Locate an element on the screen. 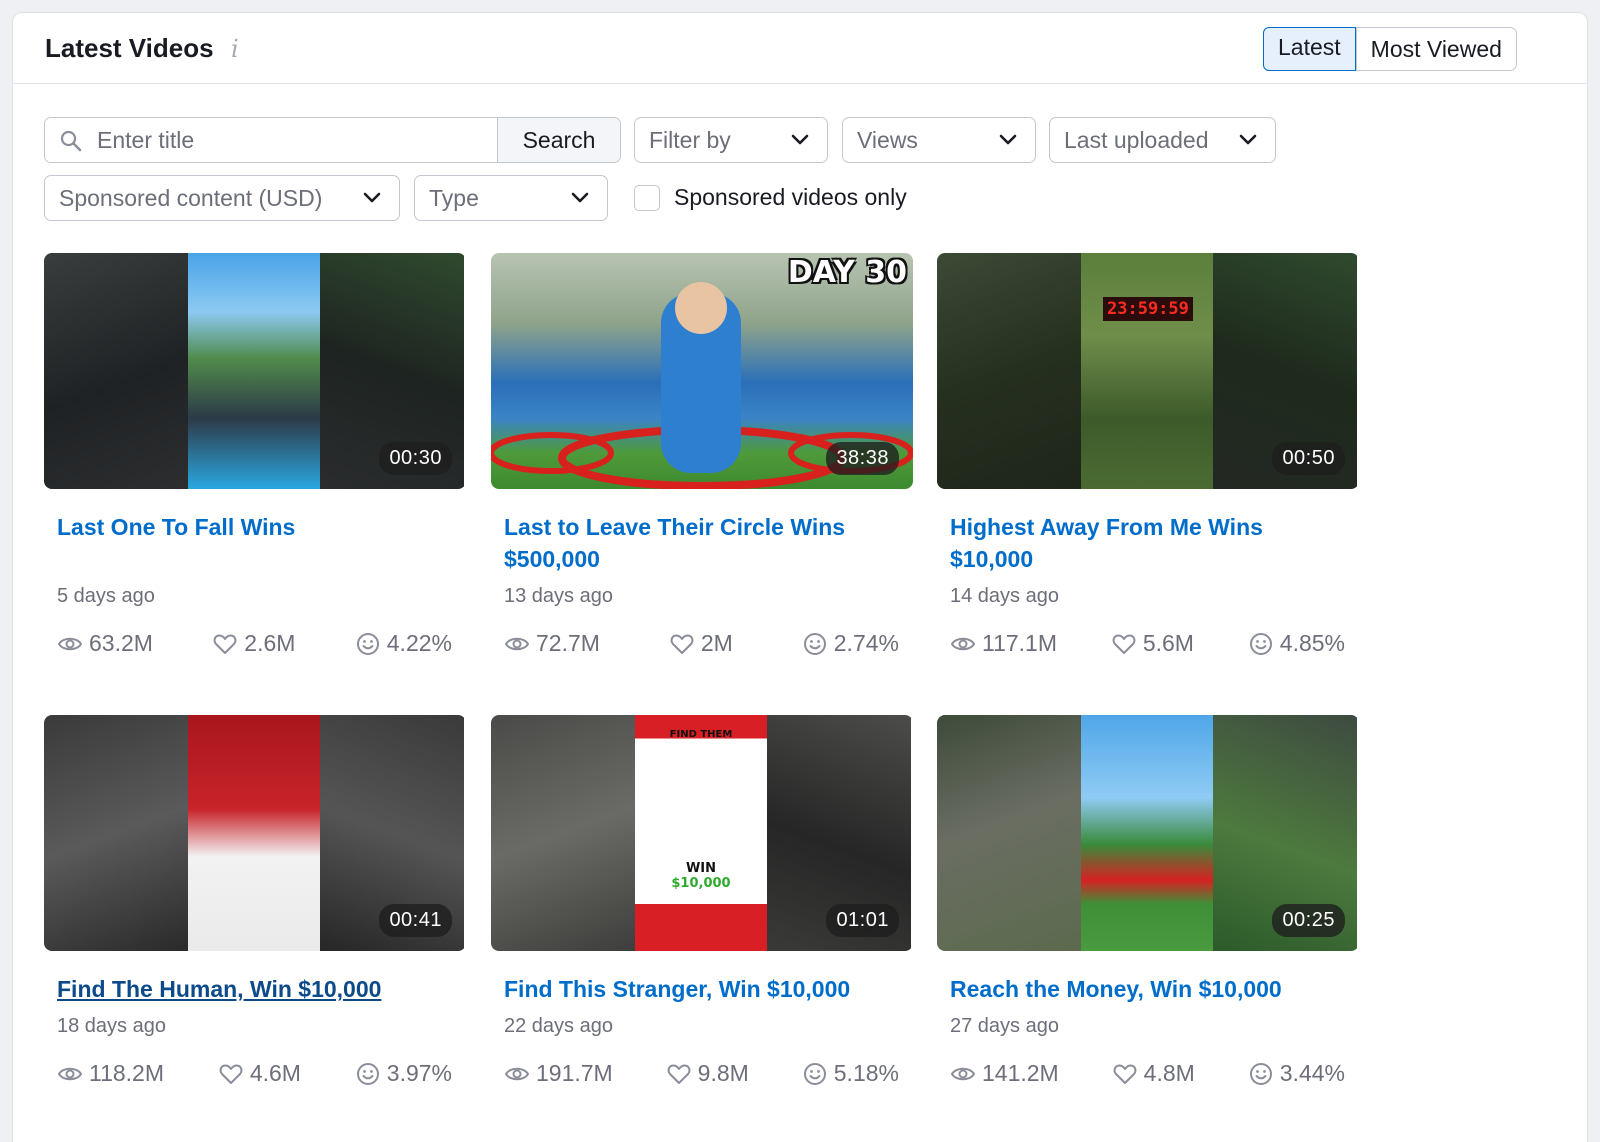  search-input is located at coordinates (271, 140).